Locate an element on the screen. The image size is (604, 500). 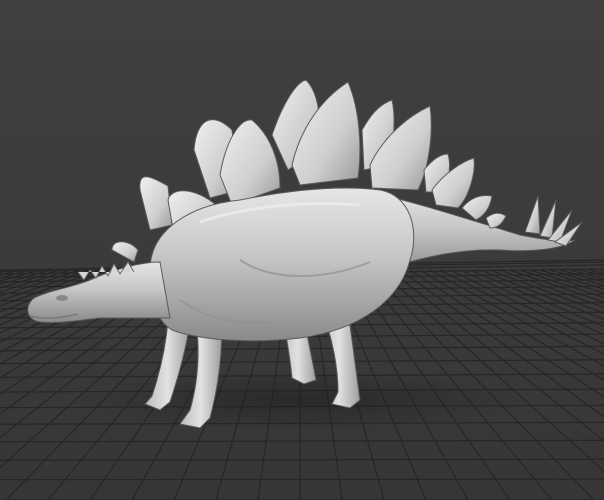
eye-detail is located at coordinates (62, 298).